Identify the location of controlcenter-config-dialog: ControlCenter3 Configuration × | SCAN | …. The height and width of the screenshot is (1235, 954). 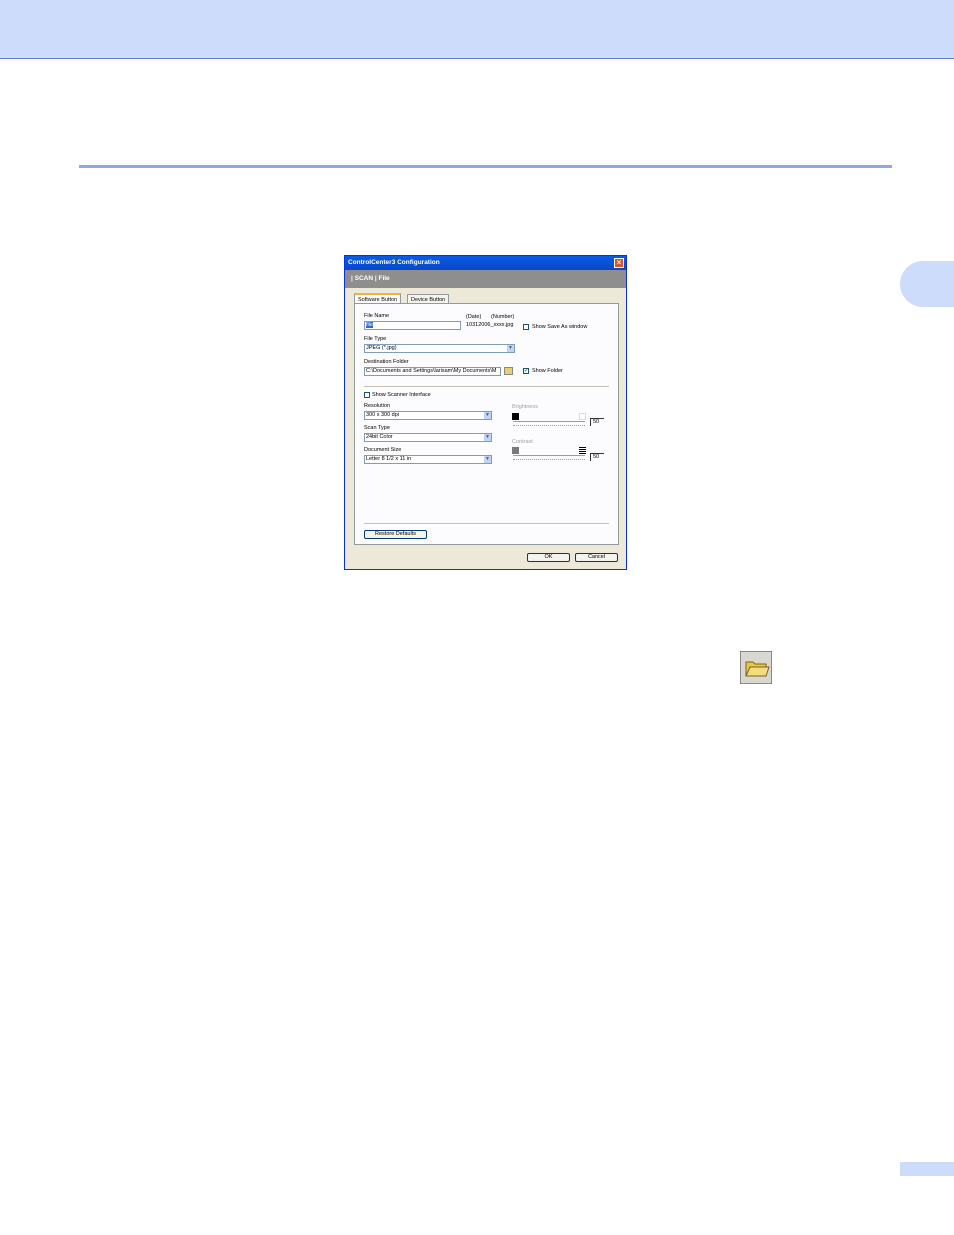
(485, 412).